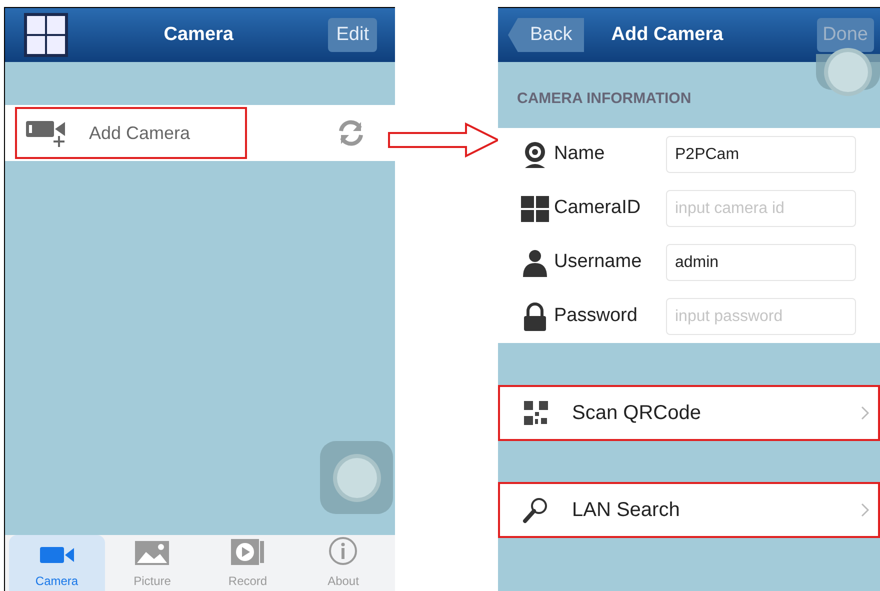 The width and height of the screenshot is (880, 591). What do you see at coordinates (56, 555) in the screenshot?
I see `video-camera-icon` at bounding box center [56, 555].